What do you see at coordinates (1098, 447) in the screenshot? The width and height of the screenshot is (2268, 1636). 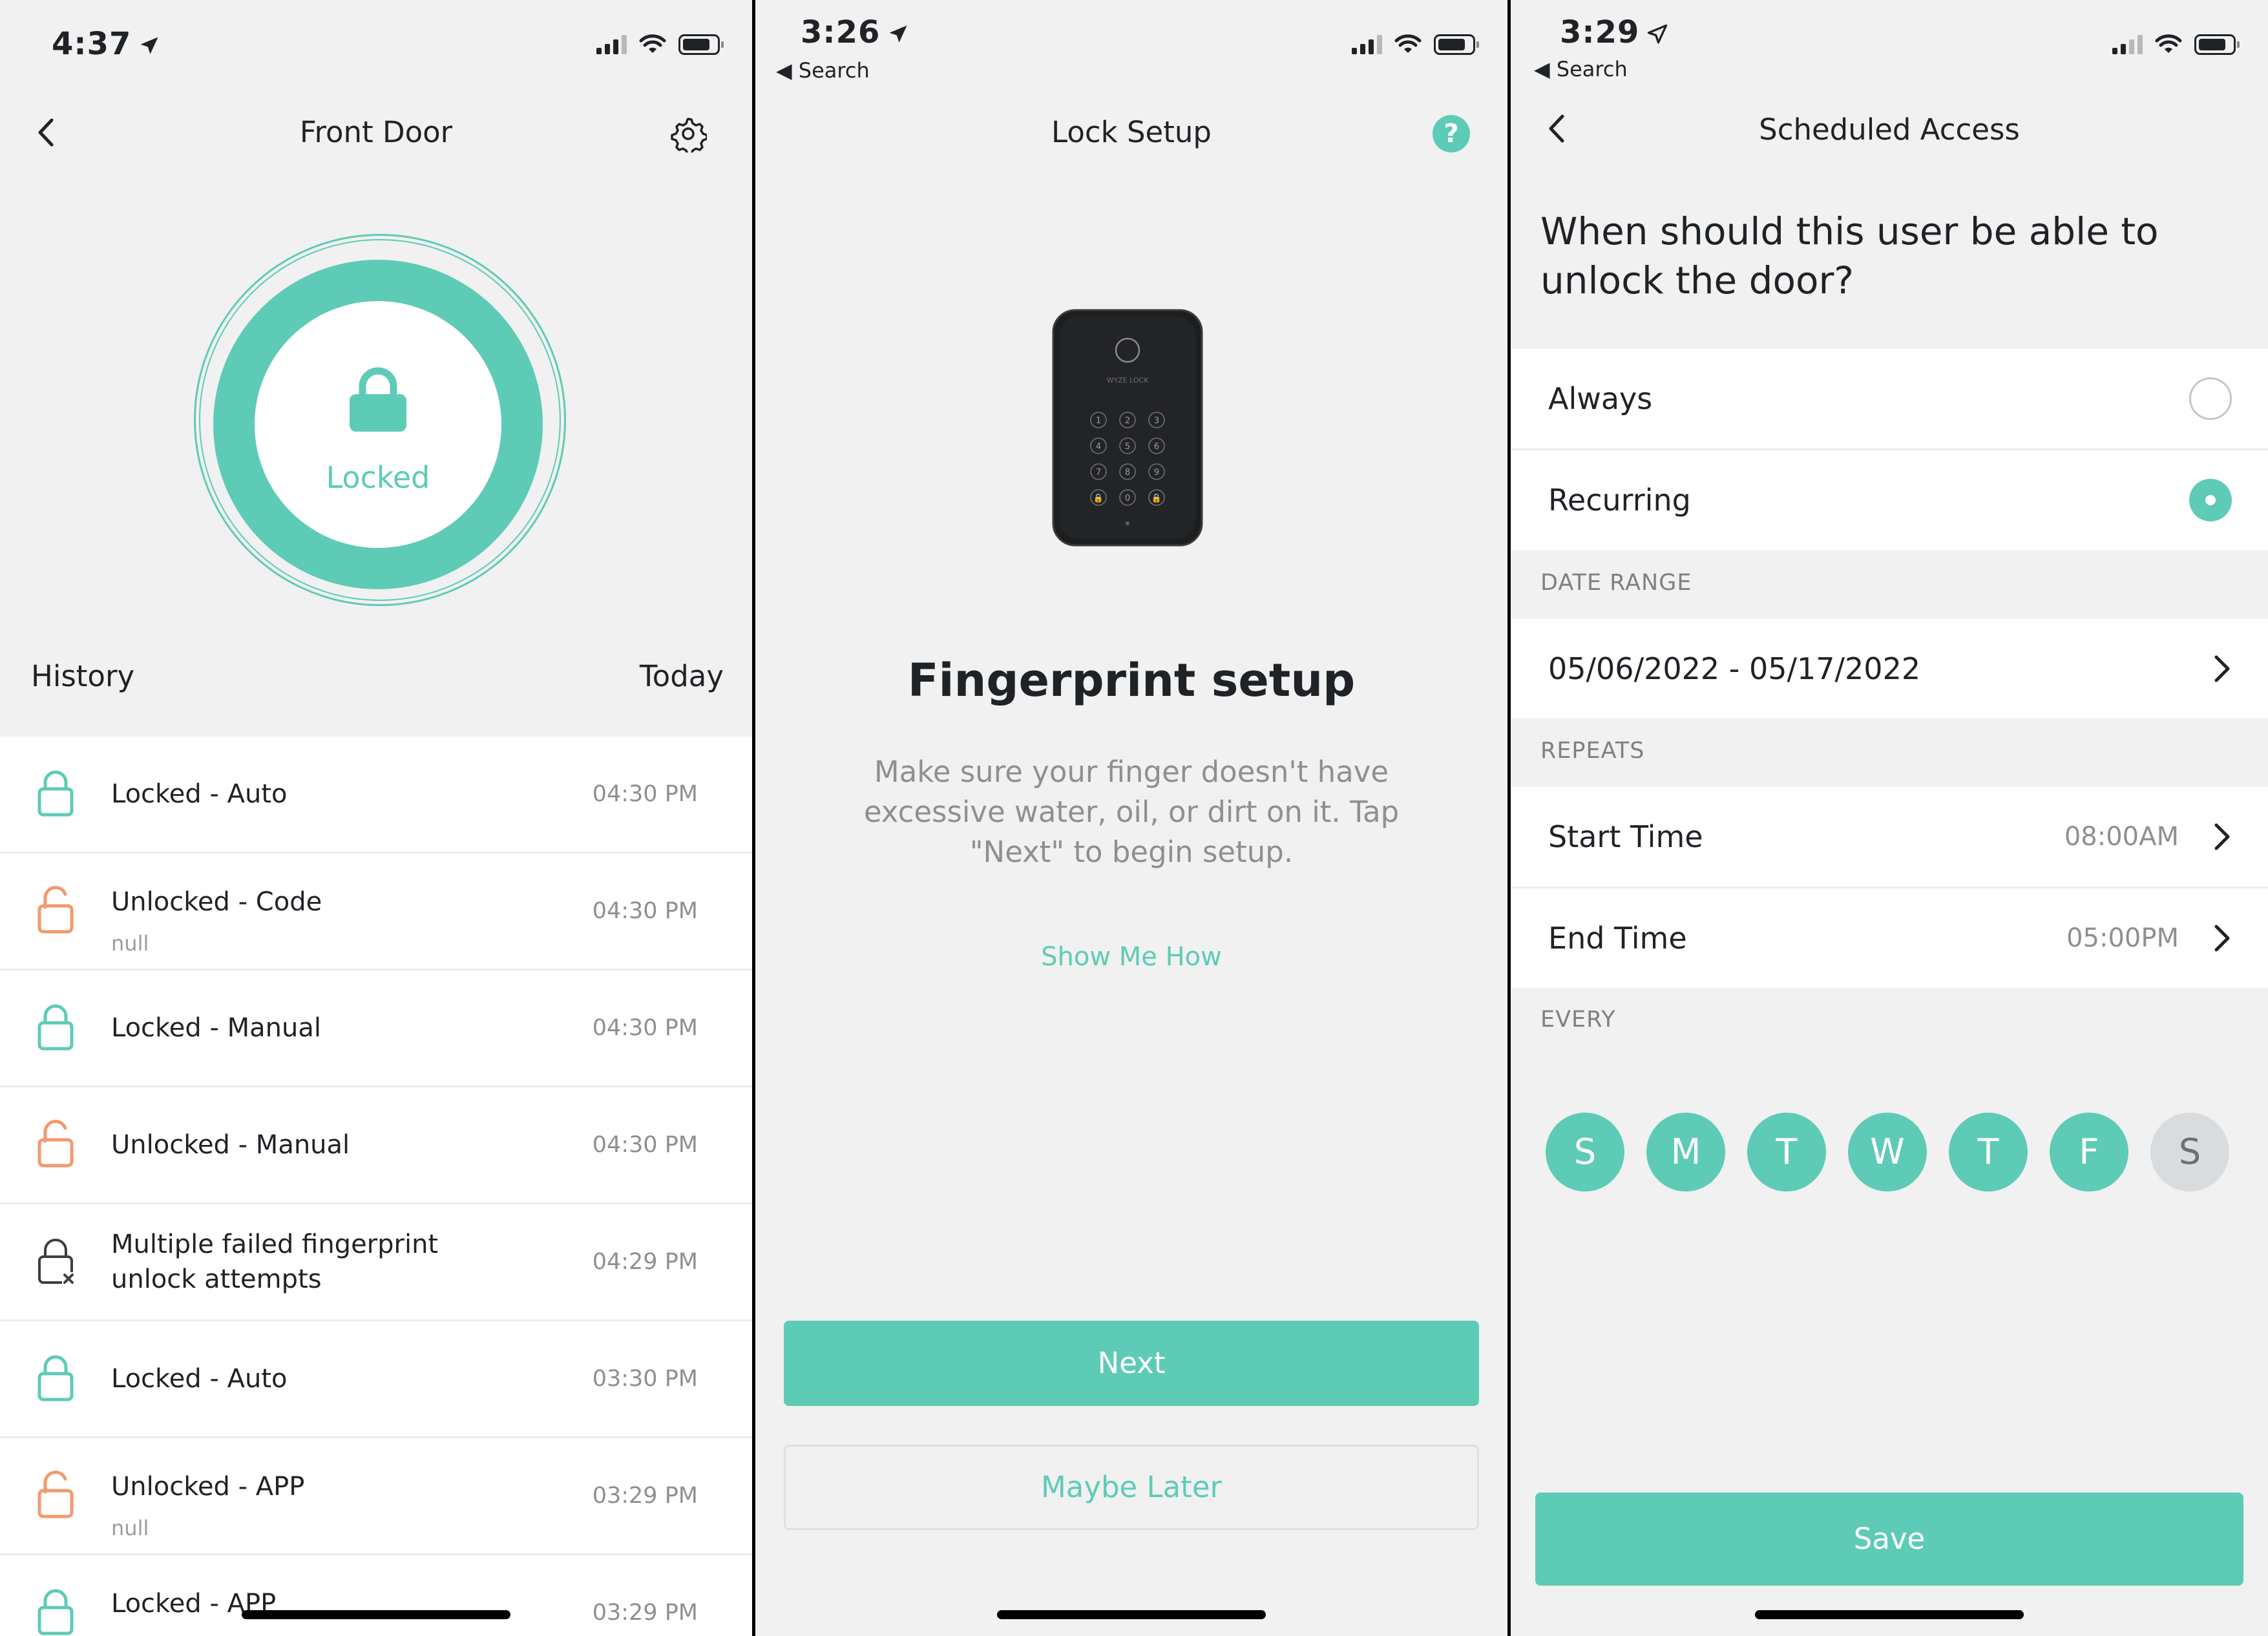 I see `keypad-key-label: 4` at bounding box center [1098, 447].